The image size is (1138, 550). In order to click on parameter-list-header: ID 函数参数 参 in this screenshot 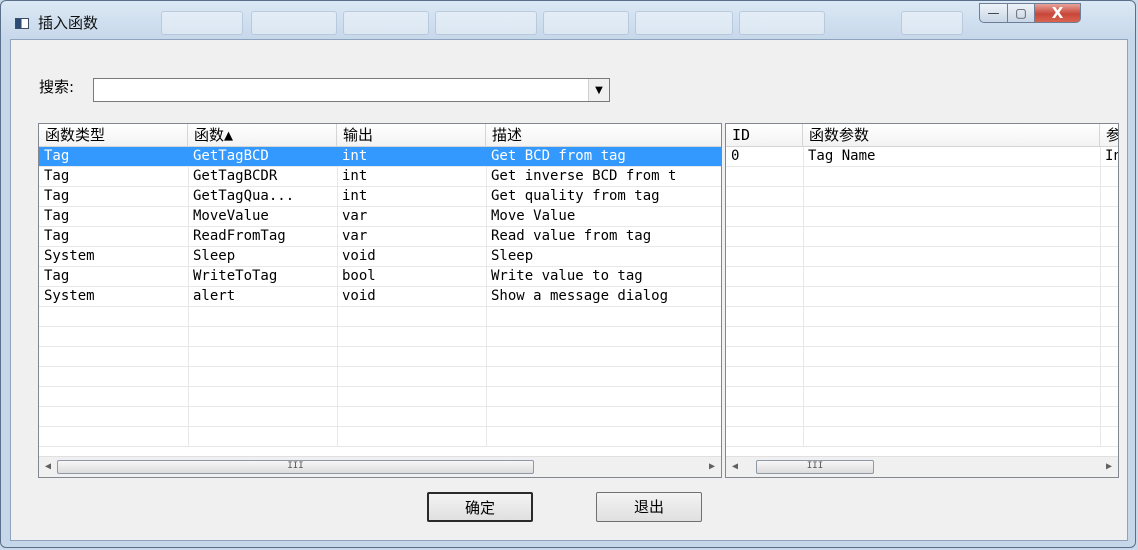, I will do `click(922, 135)`.